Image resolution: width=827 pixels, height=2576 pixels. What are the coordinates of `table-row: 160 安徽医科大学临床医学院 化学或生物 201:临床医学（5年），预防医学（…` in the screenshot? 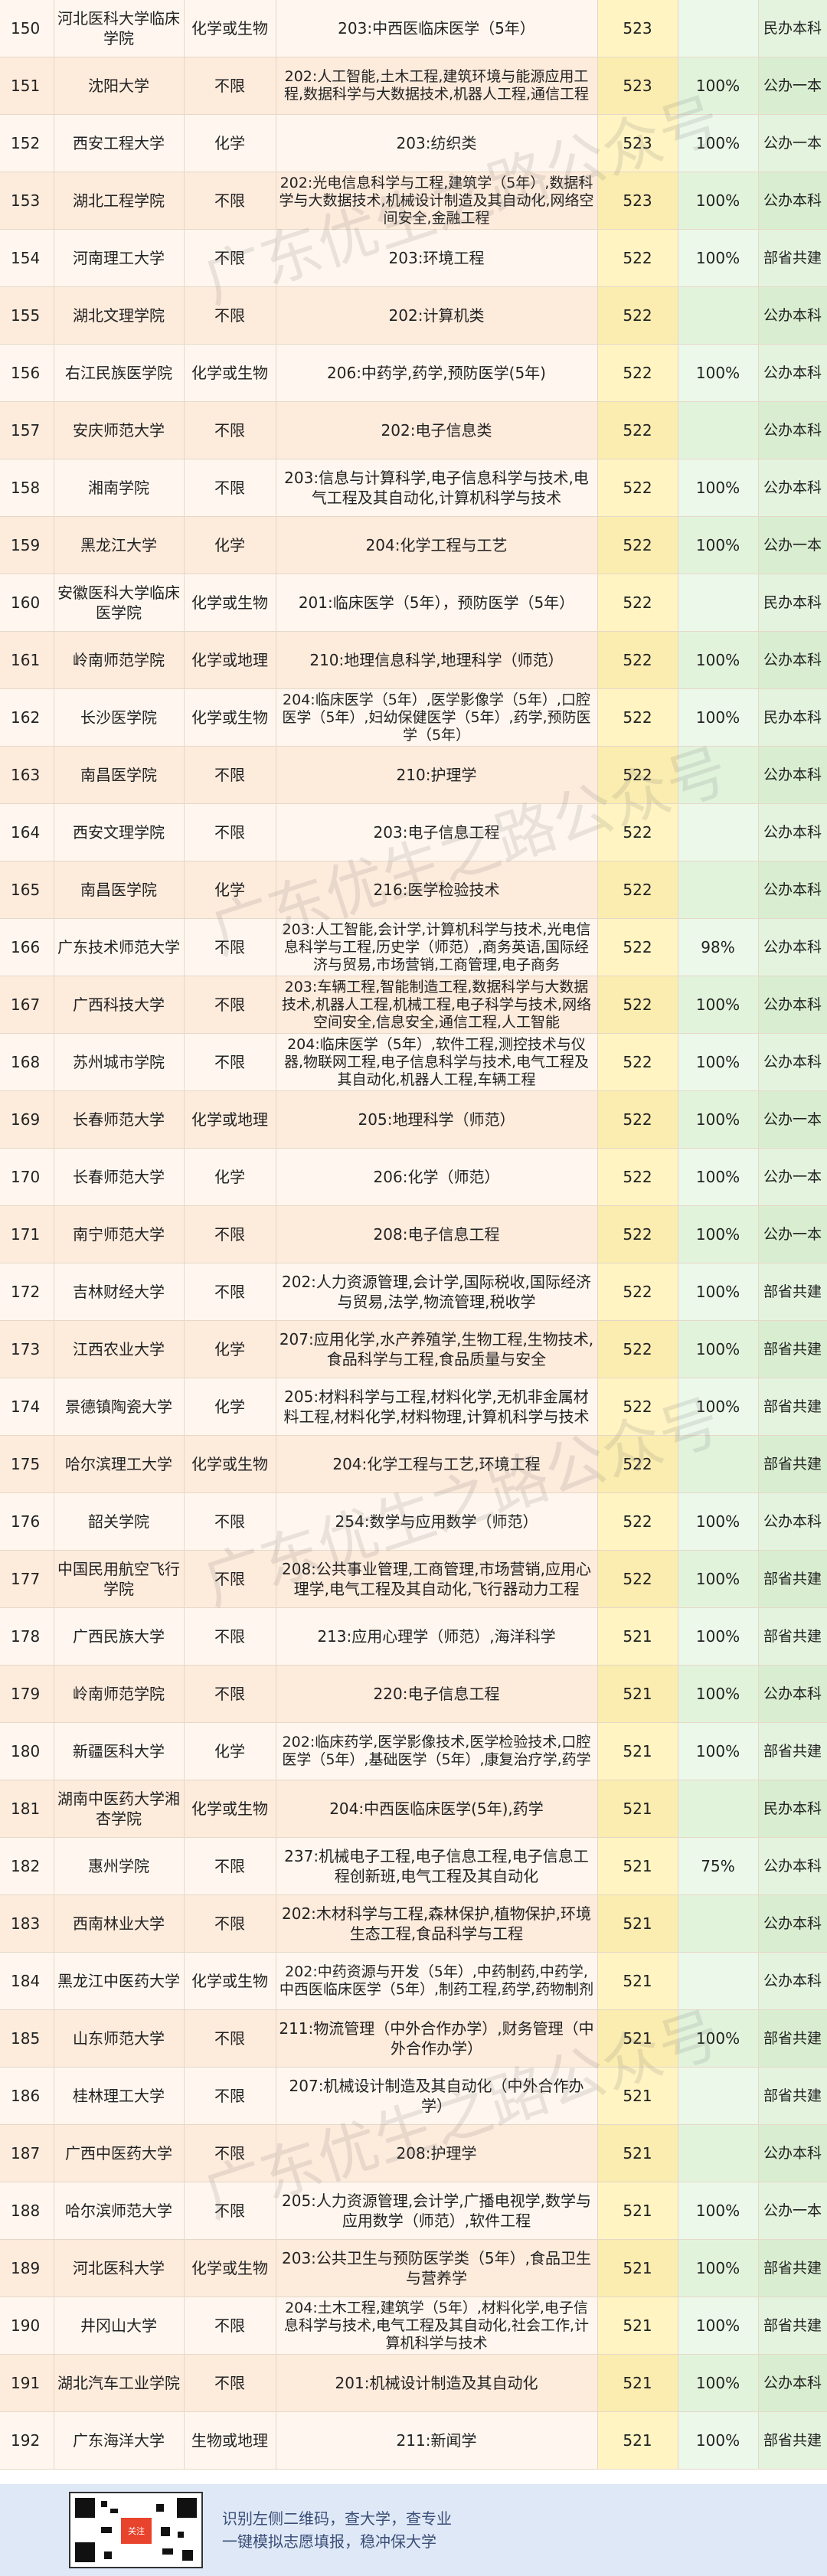 It's located at (413, 603).